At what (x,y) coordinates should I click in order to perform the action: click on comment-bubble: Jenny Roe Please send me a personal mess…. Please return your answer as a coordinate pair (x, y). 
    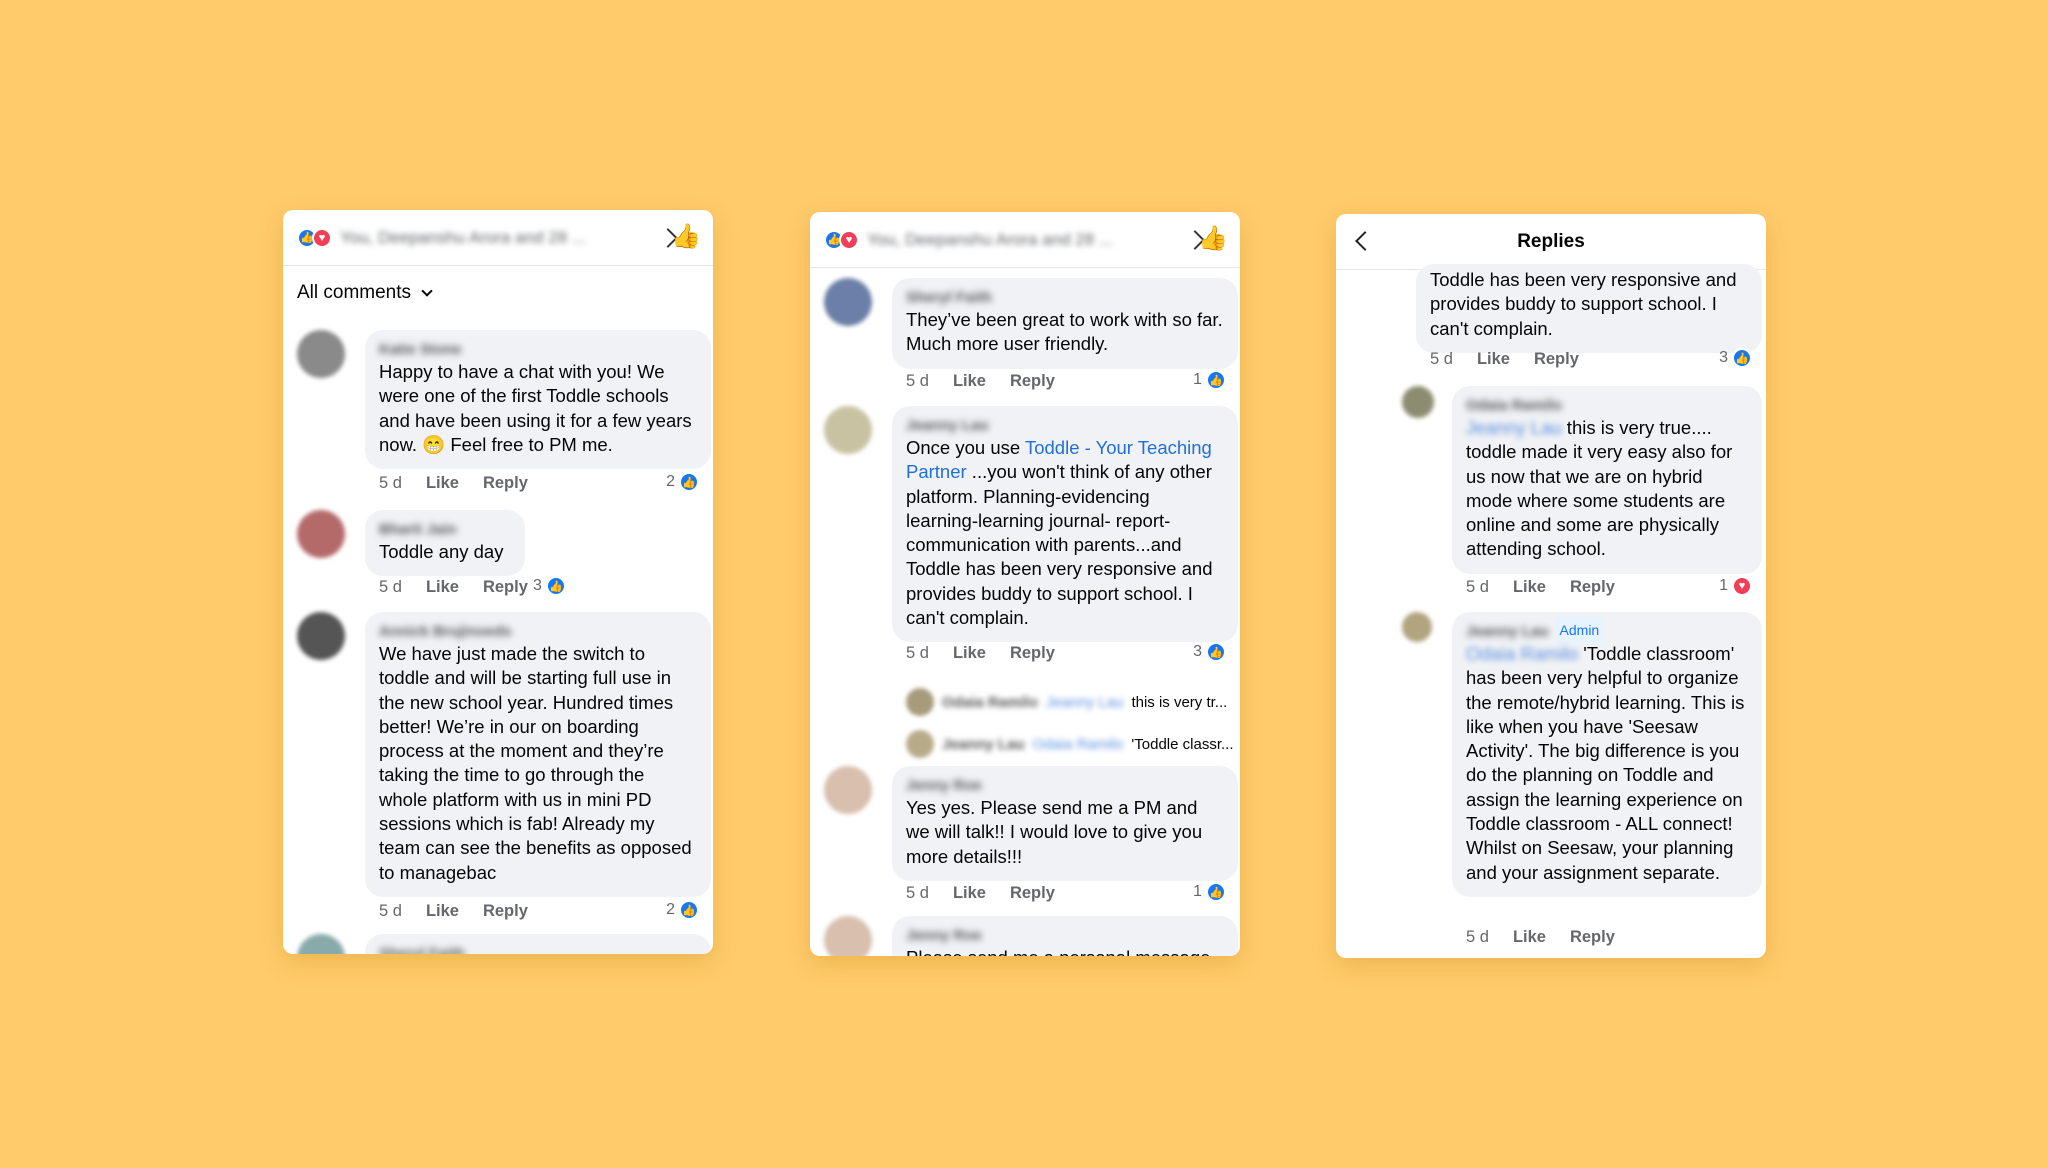
    Looking at the image, I should click on (1065, 936).